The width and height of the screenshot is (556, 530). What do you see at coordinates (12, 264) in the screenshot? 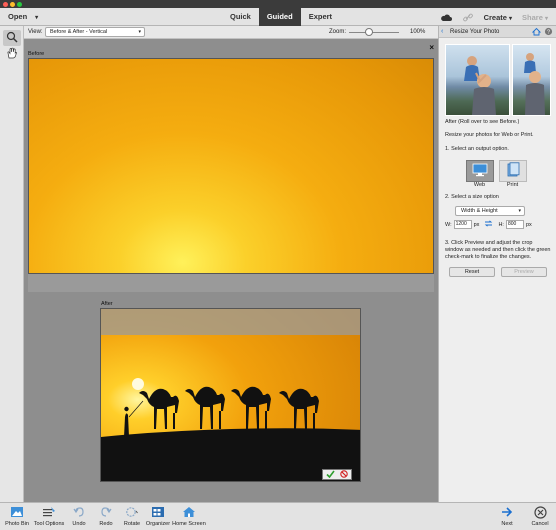
I see `toolbox` at bounding box center [12, 264].